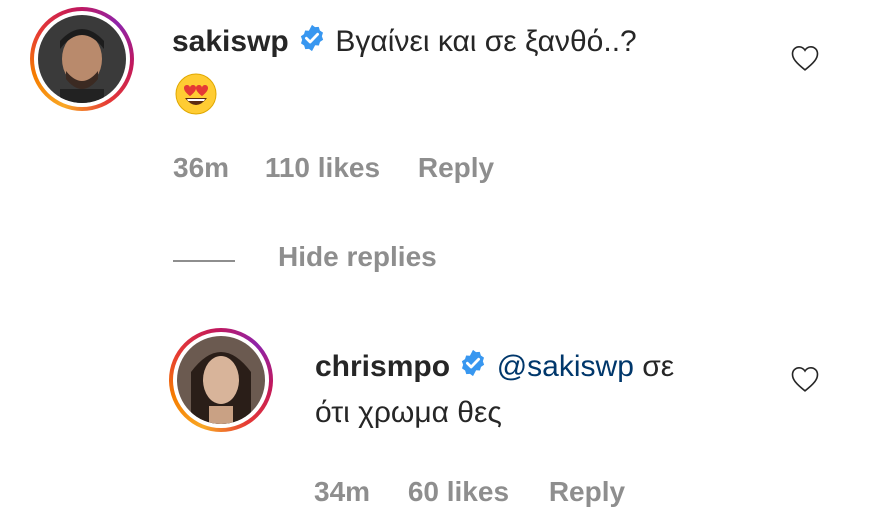  Describe the element at coordinates (458, 492) in the screenshot. I see `reply-likes: 60 likes` at that location.